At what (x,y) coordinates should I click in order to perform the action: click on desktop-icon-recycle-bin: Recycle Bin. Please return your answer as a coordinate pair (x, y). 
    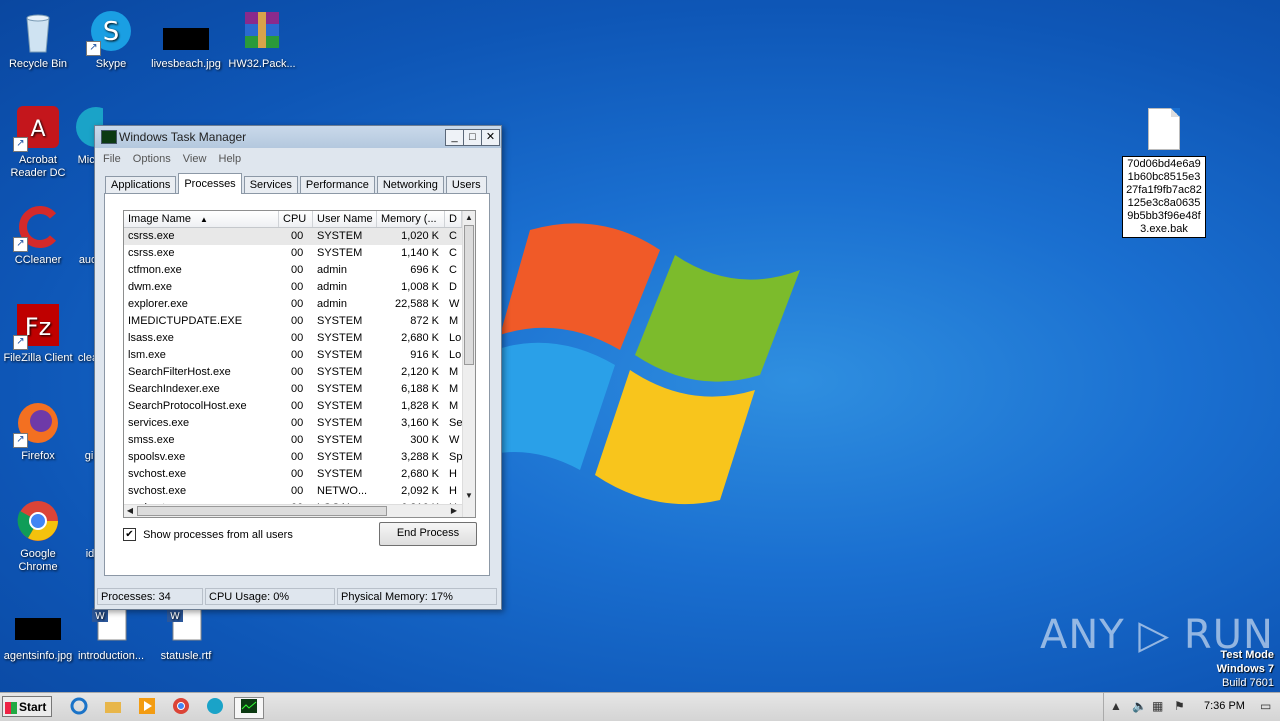
    Looking at the image, I should click on (38, 39).